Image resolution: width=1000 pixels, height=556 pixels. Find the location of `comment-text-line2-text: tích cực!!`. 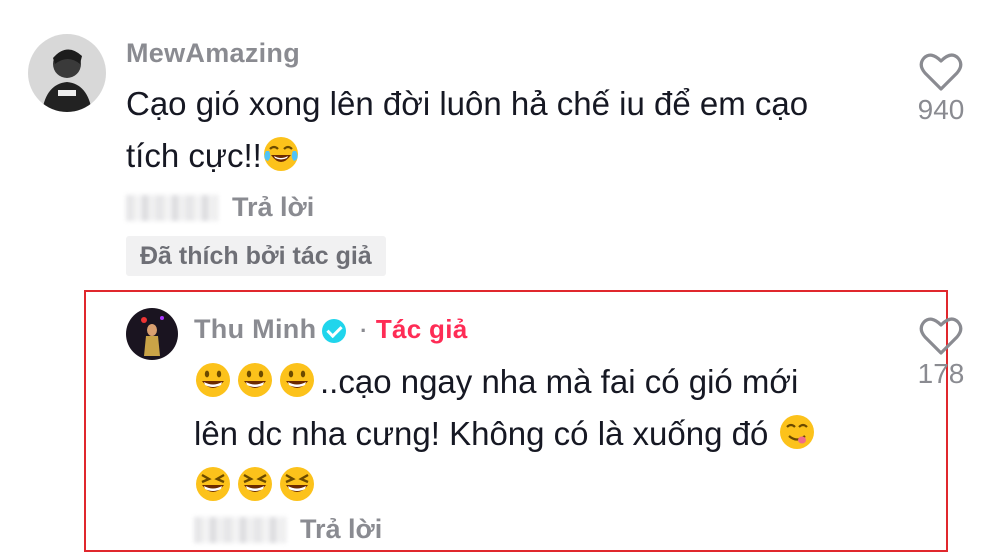

comment-text-line2-text: tích cực!! is located at coordinates (194, 155).